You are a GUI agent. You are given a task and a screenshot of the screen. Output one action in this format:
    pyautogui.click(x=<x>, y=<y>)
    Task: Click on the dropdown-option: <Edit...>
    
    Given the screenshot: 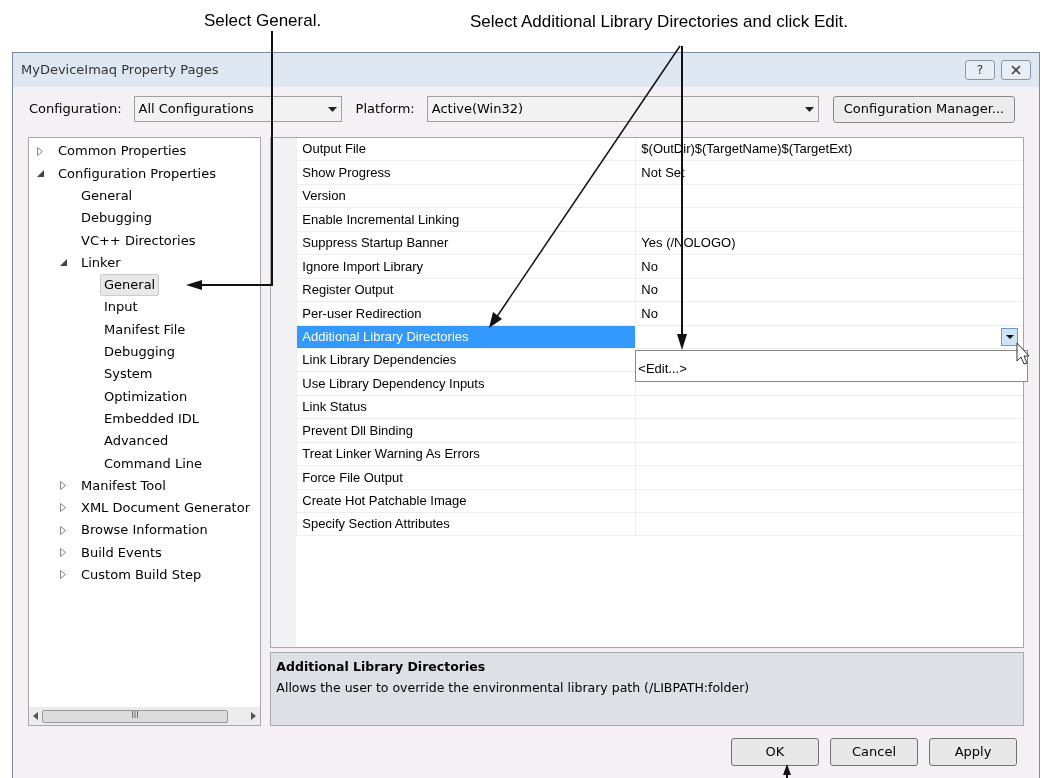 What is the action you would take?
    pyautogui.click(x=662, y=369)
    